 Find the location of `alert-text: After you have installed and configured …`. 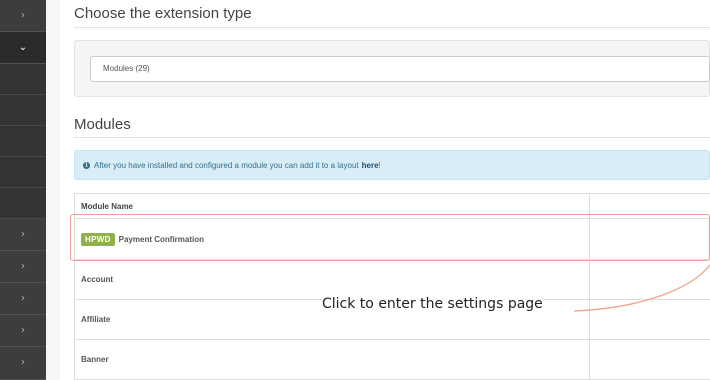

alert-text: After you have installed and configured … is located at coordinates (226, 165).